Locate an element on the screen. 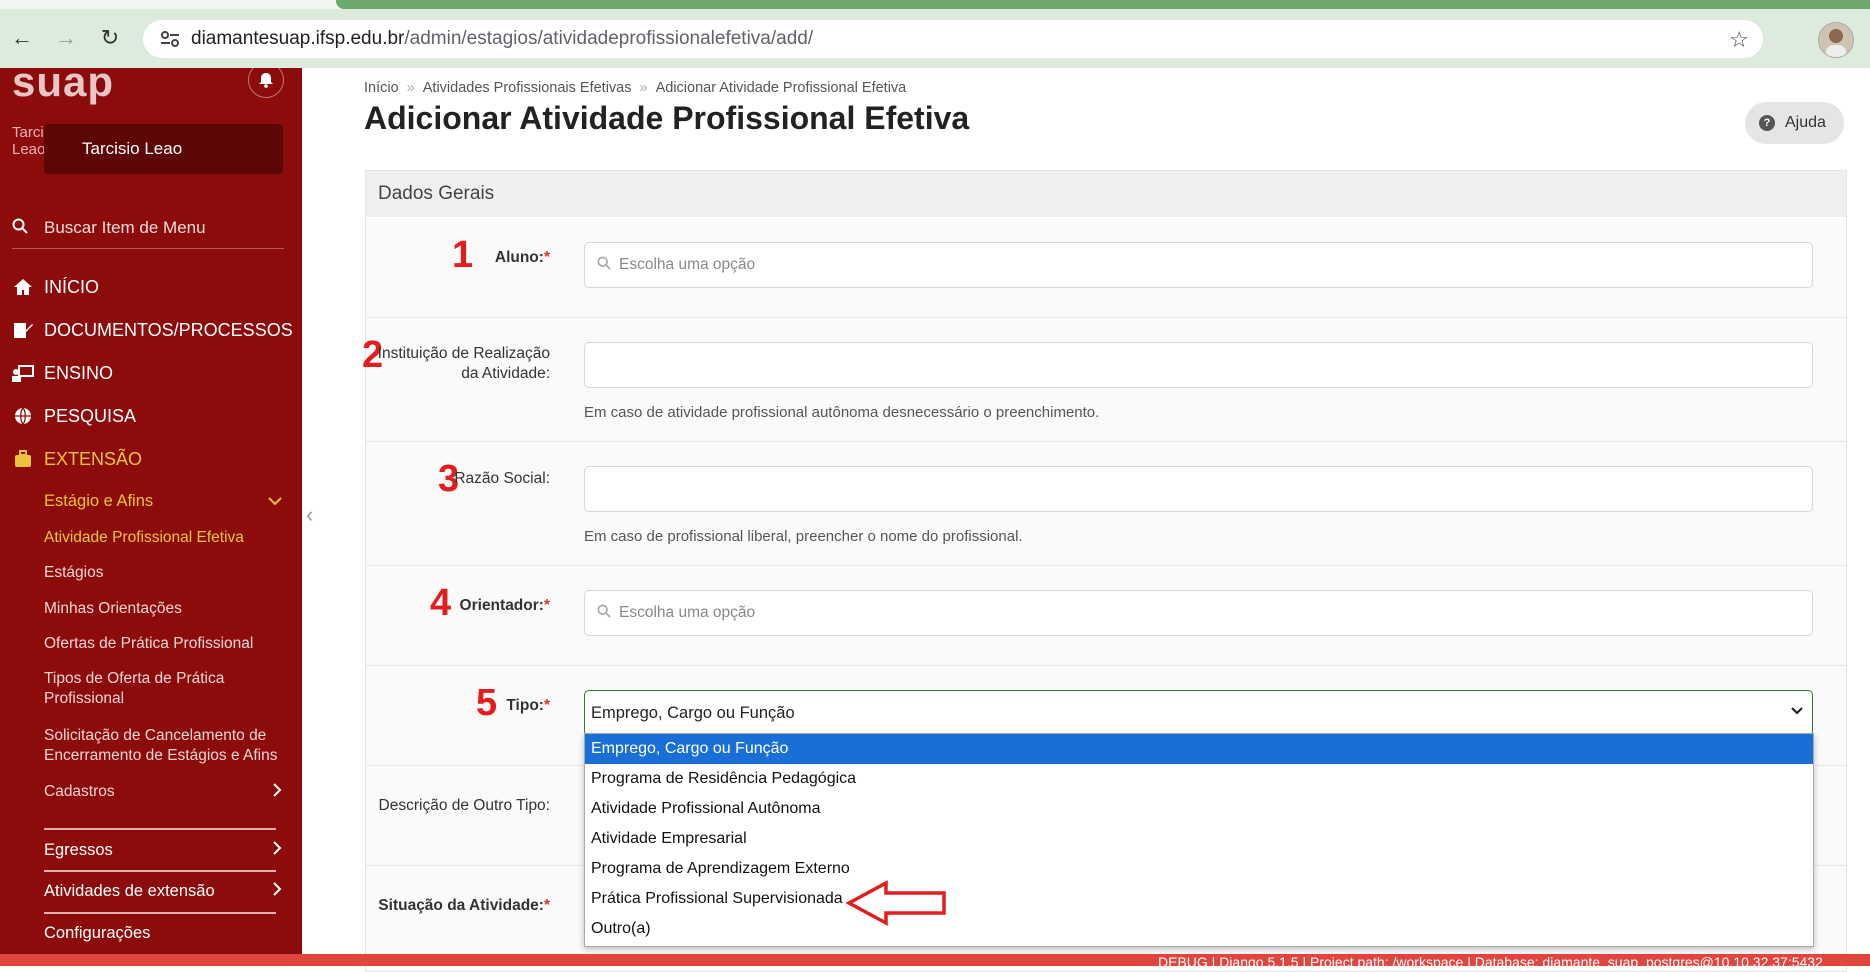 The image size is (1870, 972). tipo-label-text: Tipo: is located at coordinates (525, 705).